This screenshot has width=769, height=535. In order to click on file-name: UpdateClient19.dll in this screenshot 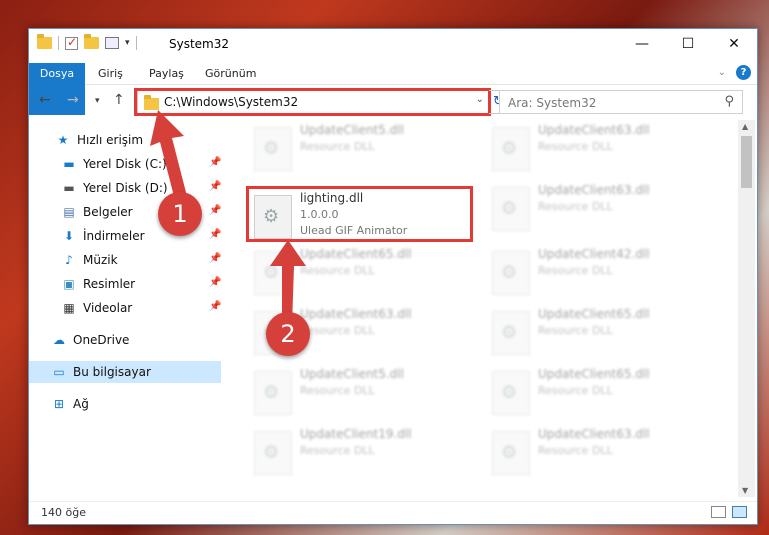, I will do `click(356, 434)`.